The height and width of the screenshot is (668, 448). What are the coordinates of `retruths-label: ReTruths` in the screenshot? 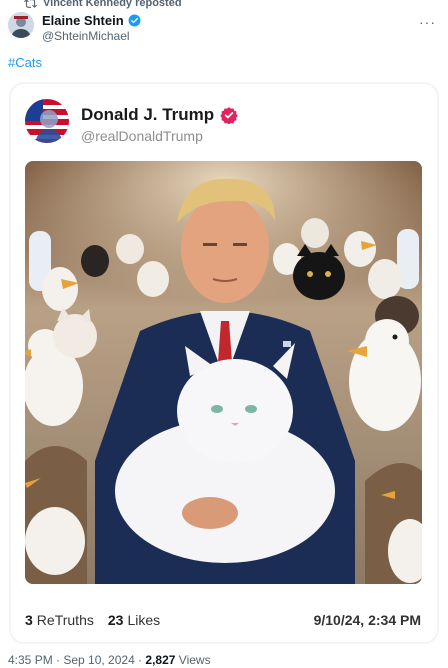 It's located at (65, 620).